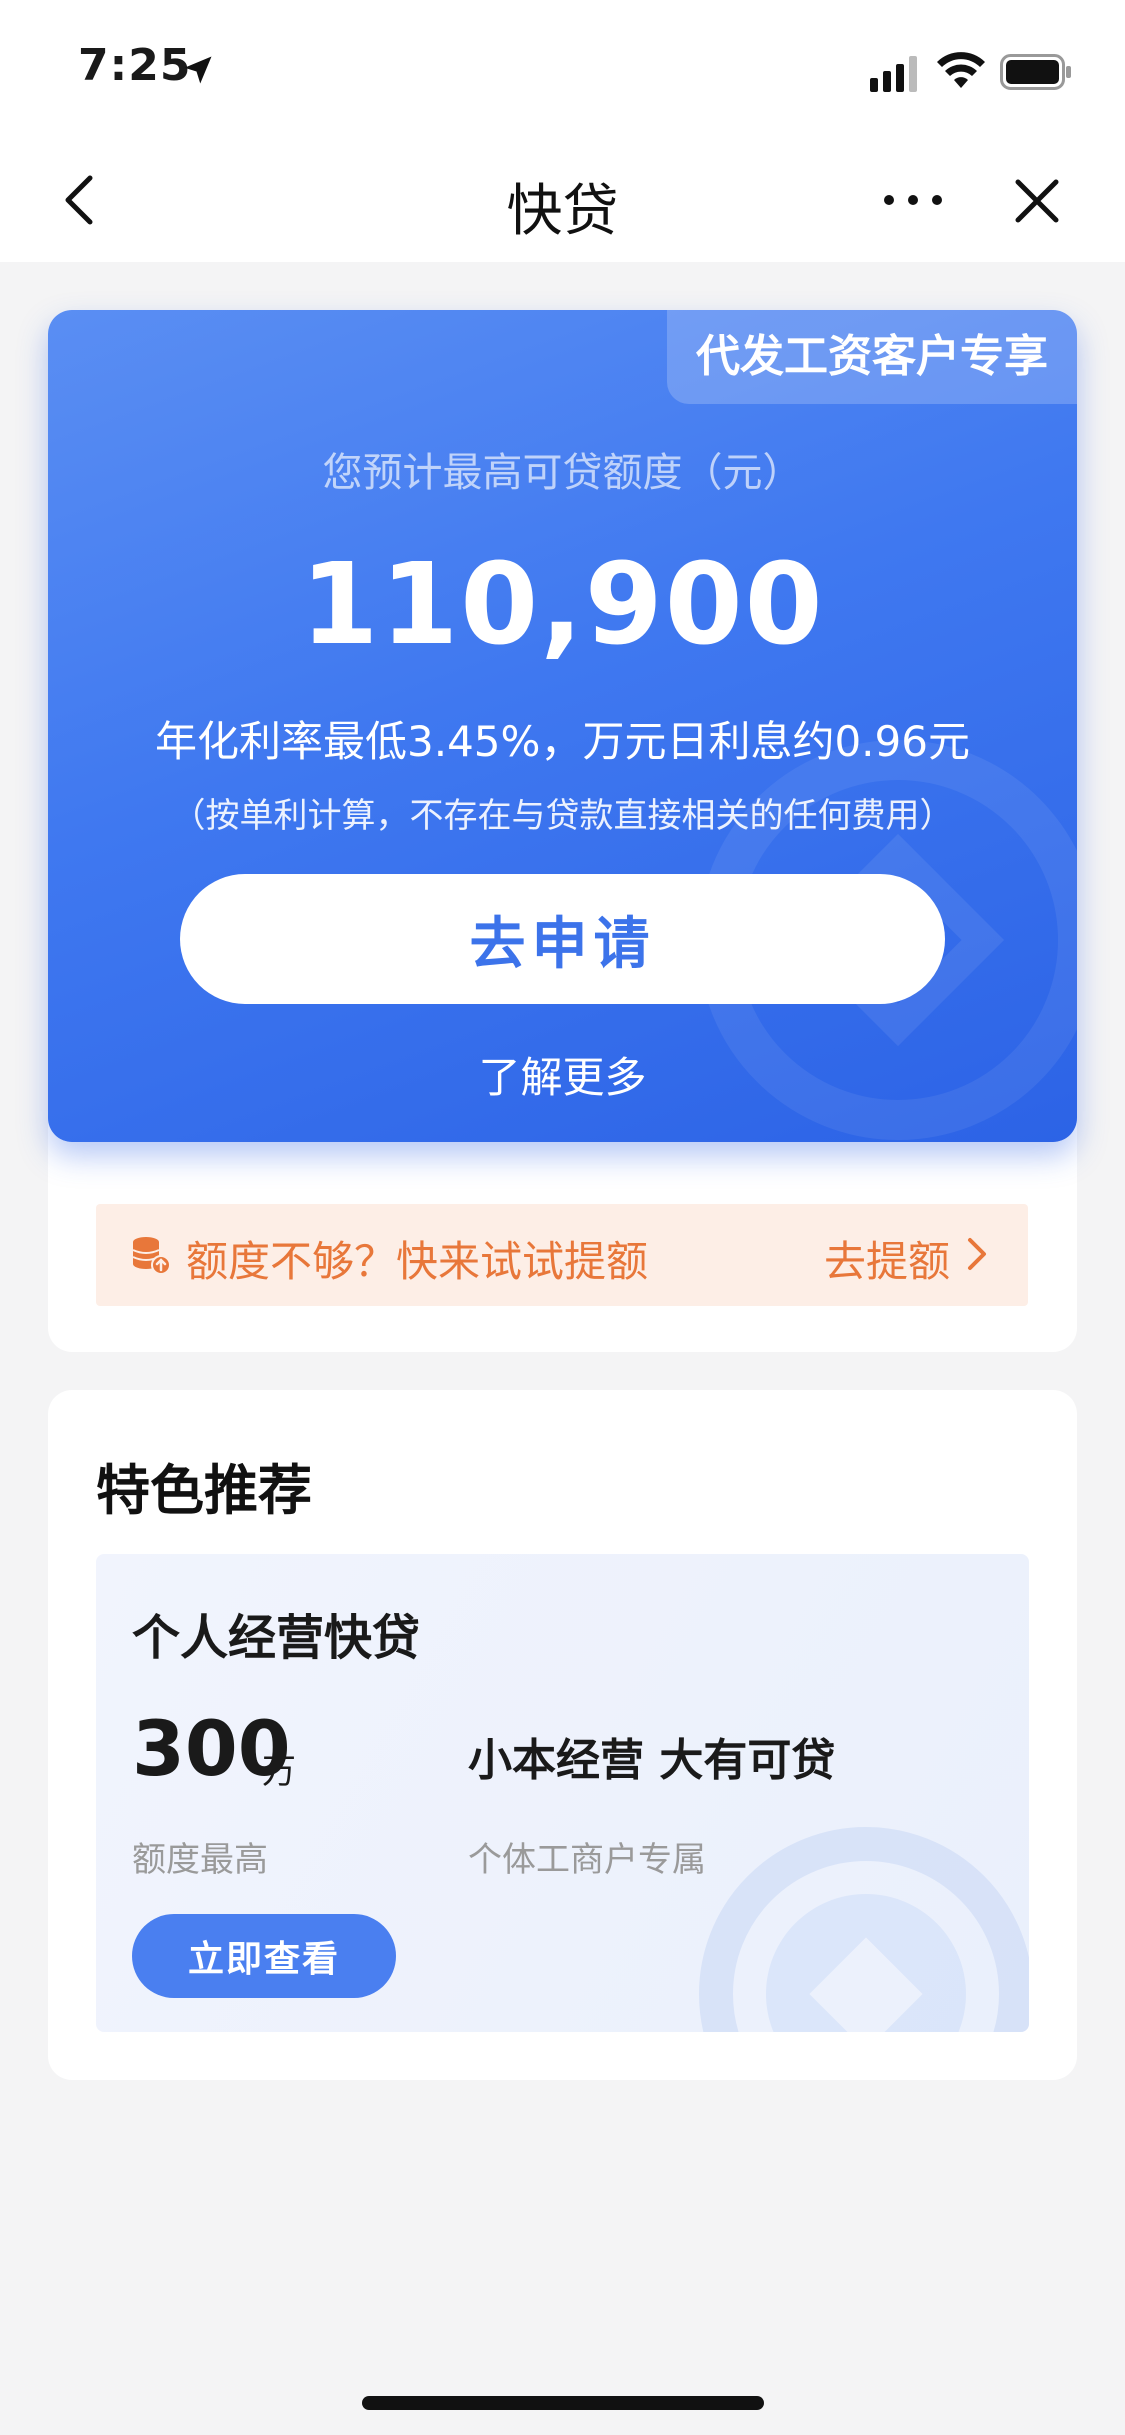  What do you see at coordinates (1035, 72) in the screenshot?
I see `battery-icon` at bounding box center [1035, 72].